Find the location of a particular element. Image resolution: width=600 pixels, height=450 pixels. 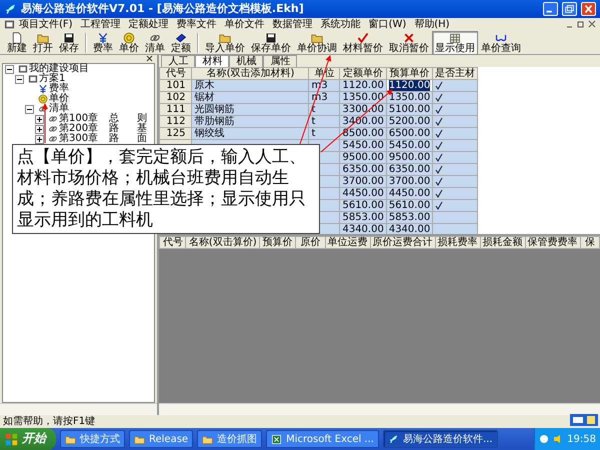

clock: 19:58 is located at coordinates (581, 439).